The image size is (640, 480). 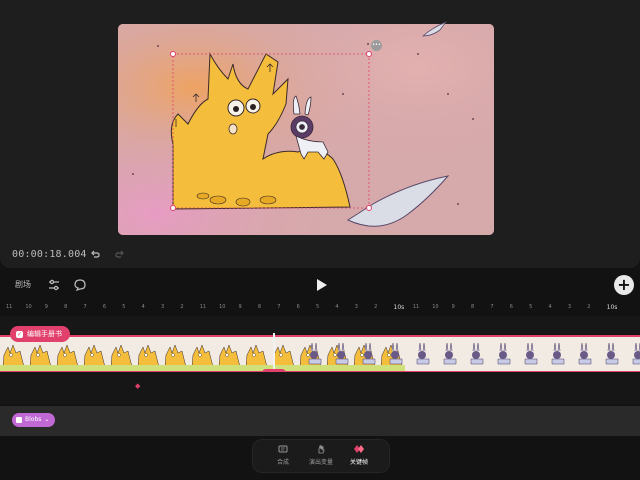 I want to click on redo-icon, so click(x=119, y=254).